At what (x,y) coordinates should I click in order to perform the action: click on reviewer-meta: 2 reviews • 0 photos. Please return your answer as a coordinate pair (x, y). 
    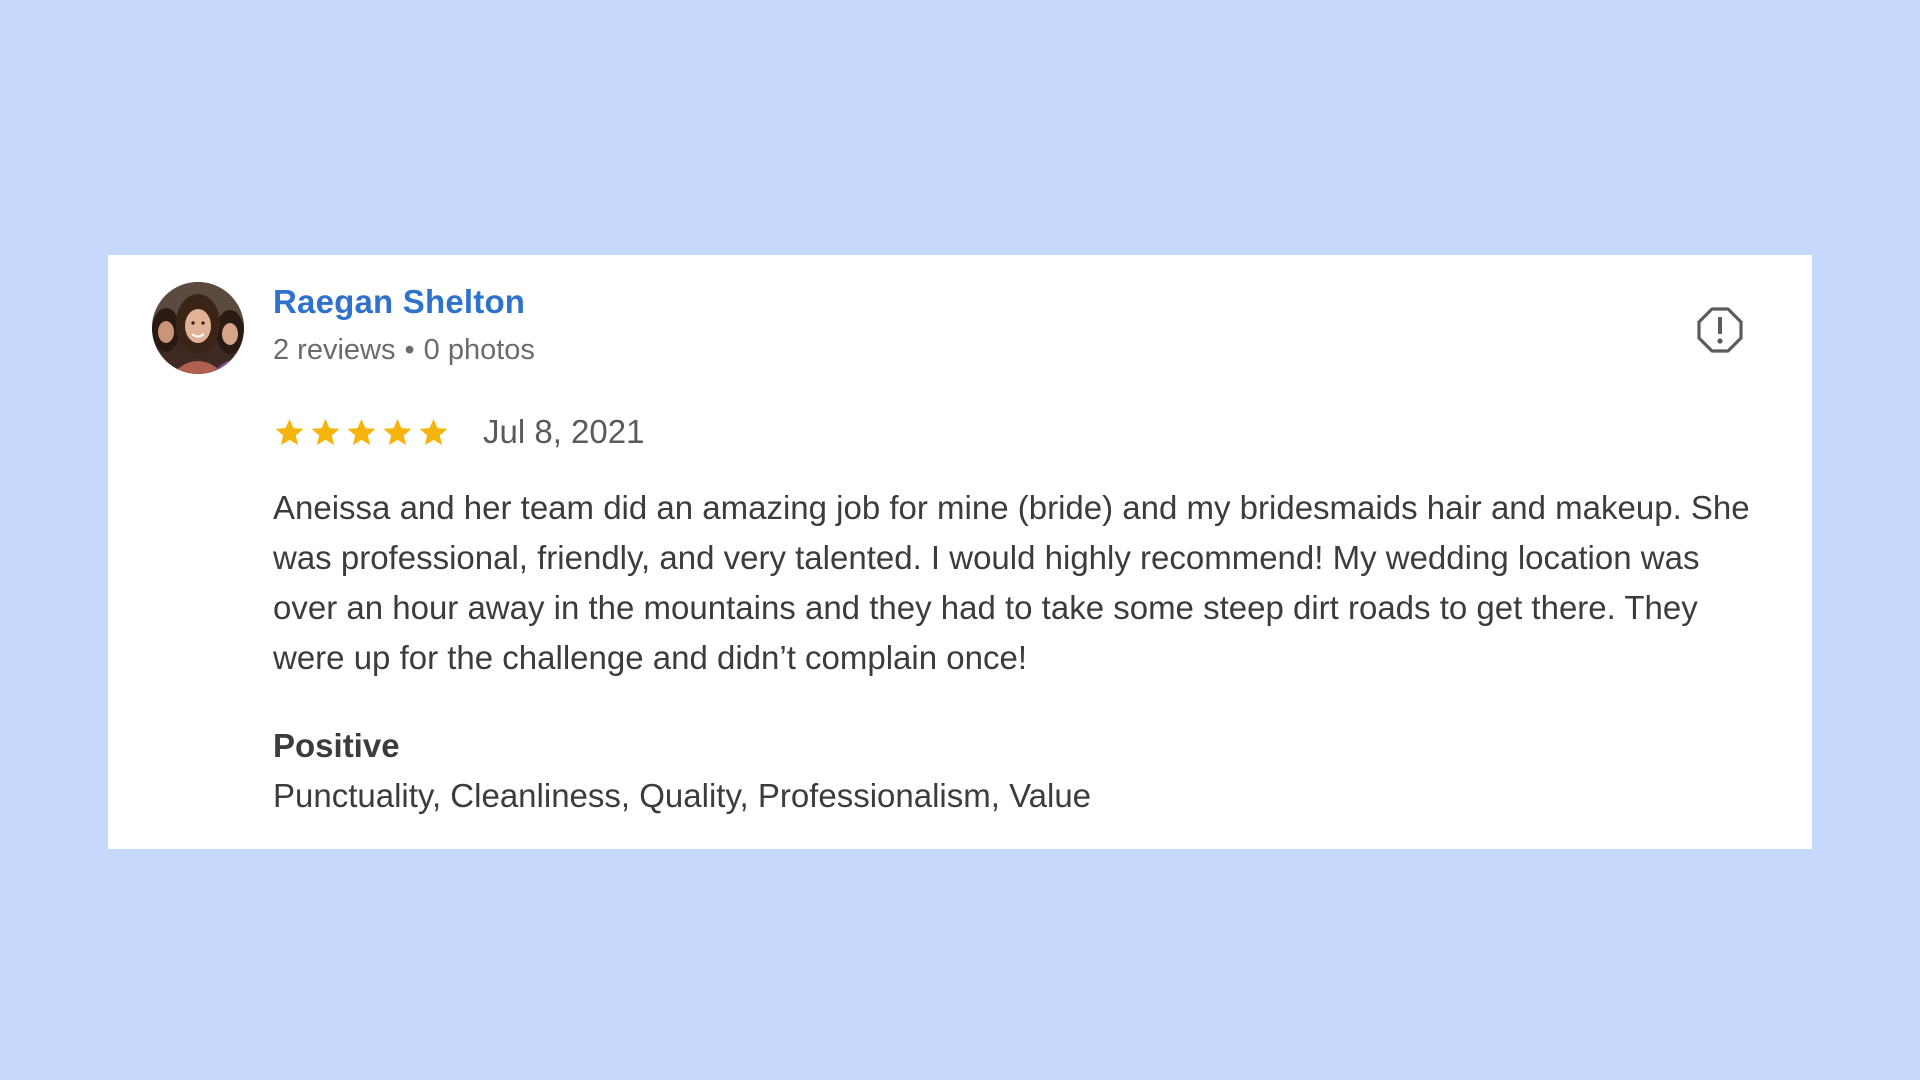
    Looking at the image, I should click on (404, 350).